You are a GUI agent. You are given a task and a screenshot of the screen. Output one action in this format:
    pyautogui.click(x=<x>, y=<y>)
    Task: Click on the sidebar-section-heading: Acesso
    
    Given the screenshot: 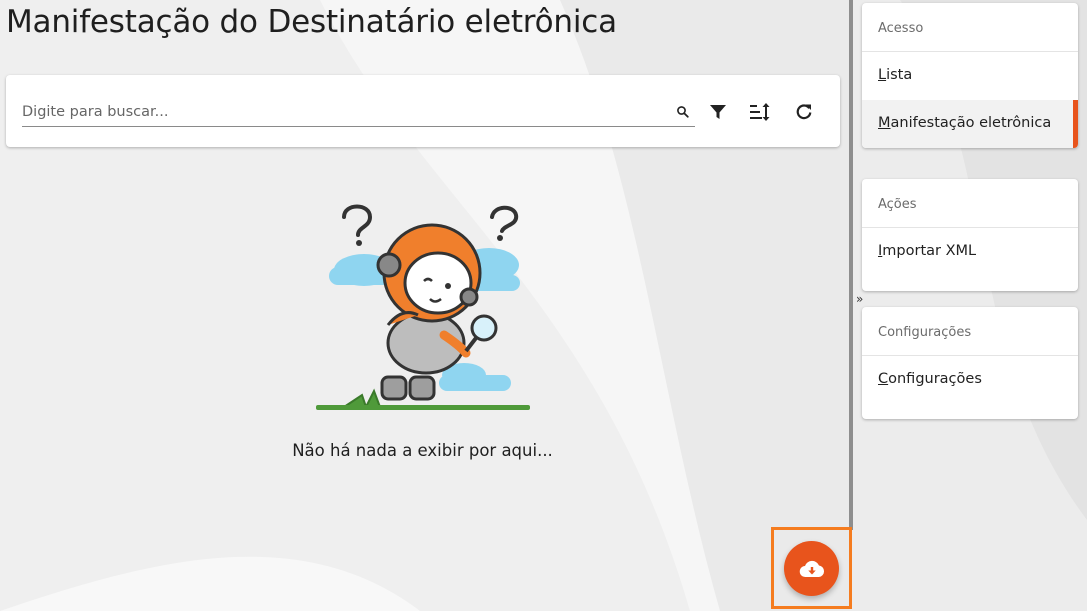 What is the action you would take?
    pyautogui.click(x=970, y=27)
    